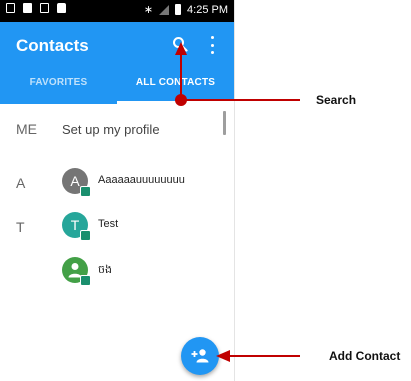  I want to click on add-contact-arrow-head, so click(223, 356).